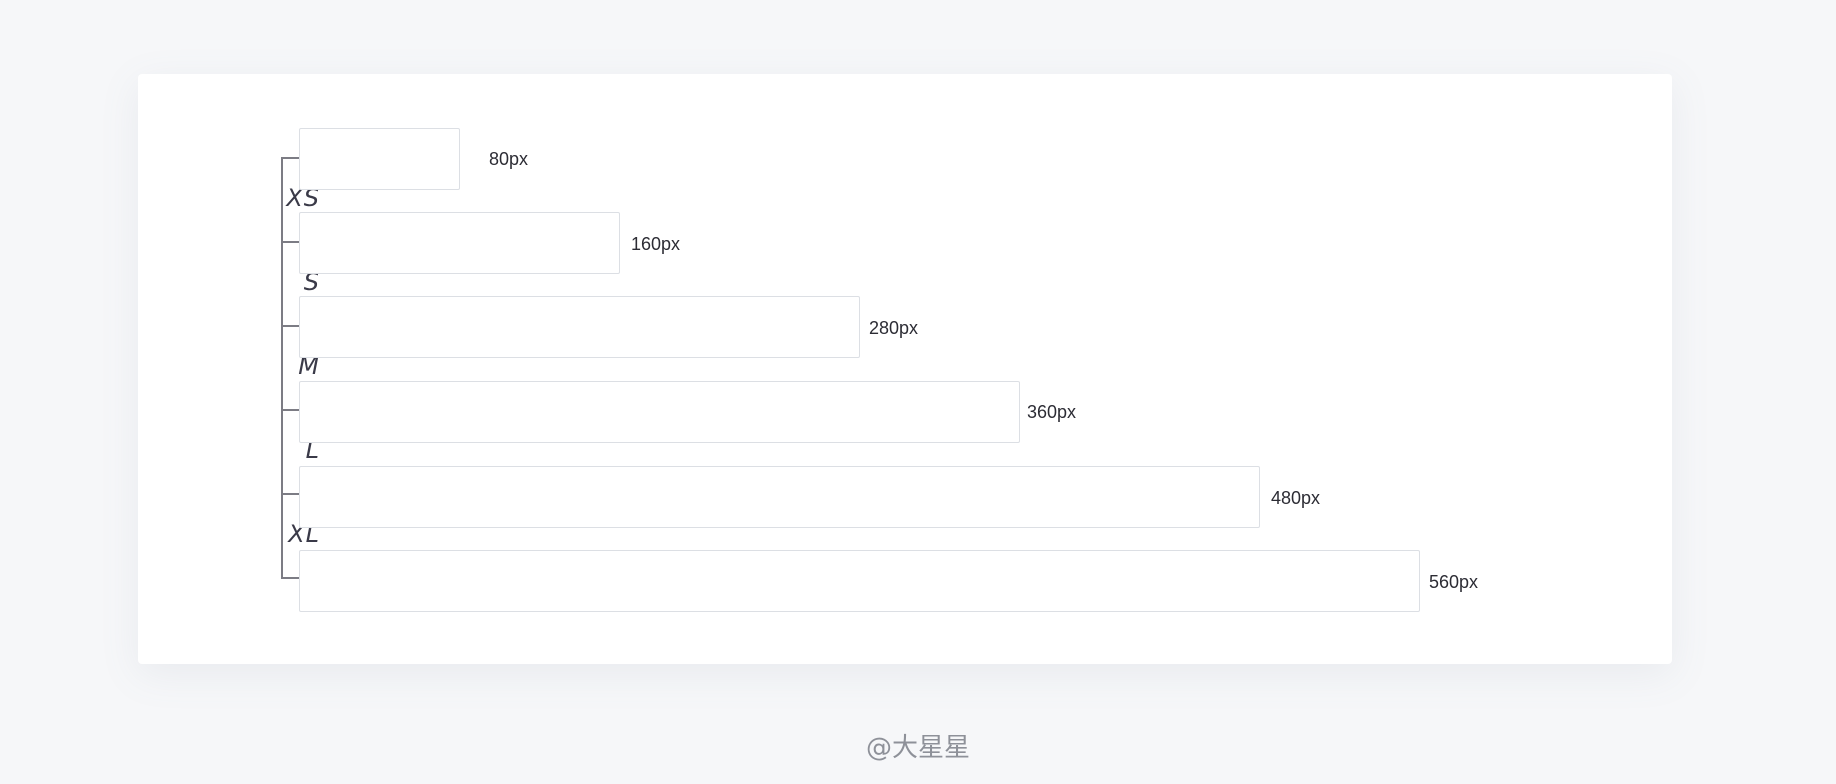 This screenshot has height=784, width=1836. Describe the element at coordinates (1296, 498) in the screenshot. I see `width-label-480: 480px` at that location.